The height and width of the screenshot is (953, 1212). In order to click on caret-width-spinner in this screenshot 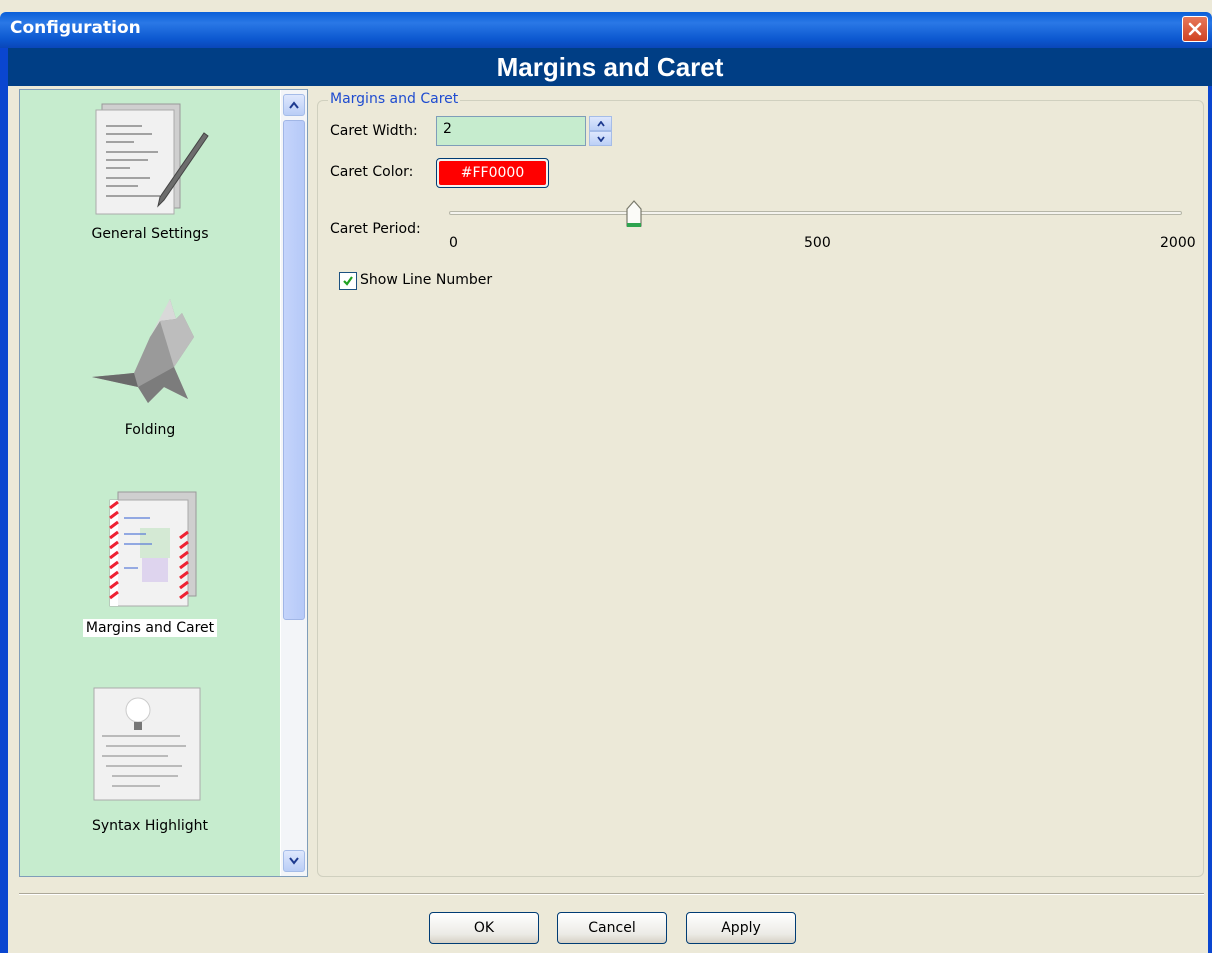, I will do `click(600, 131)`.